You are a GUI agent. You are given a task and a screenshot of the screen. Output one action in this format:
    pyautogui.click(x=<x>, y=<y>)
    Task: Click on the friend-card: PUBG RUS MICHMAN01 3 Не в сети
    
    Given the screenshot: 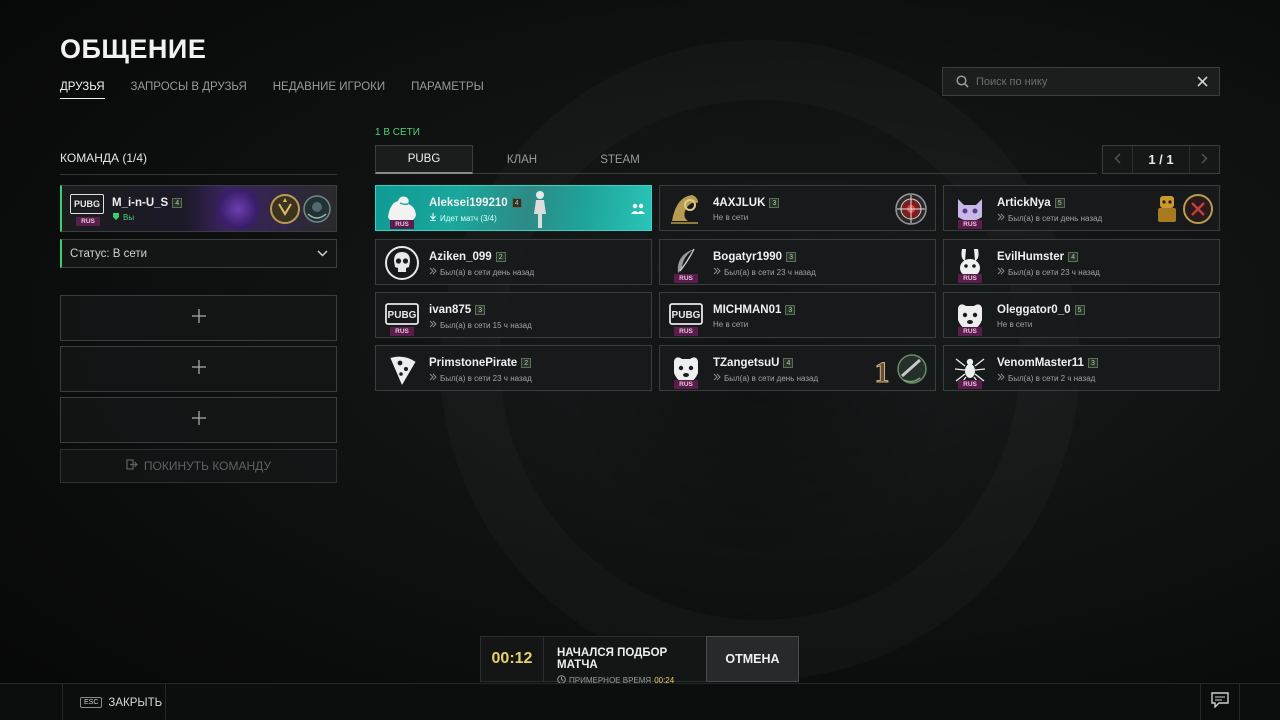 What is the action you would take?
    pyautogui.click(x=797, y=315)
    